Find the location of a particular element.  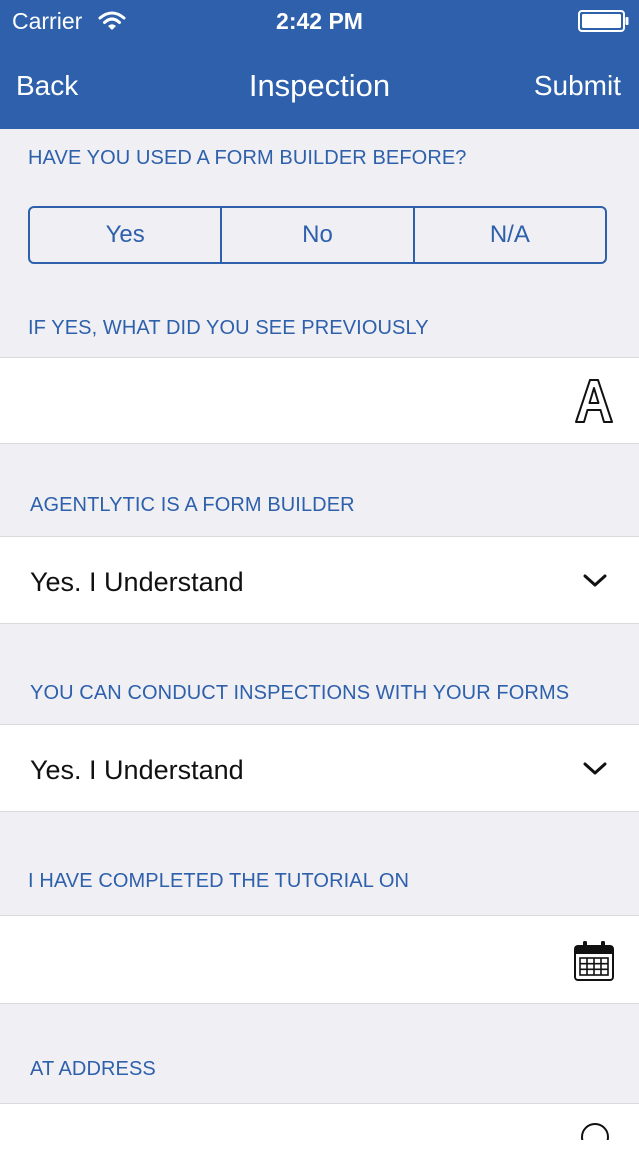

navigation-bar: Back Inspection Submit is located at coordinates (319, 85).